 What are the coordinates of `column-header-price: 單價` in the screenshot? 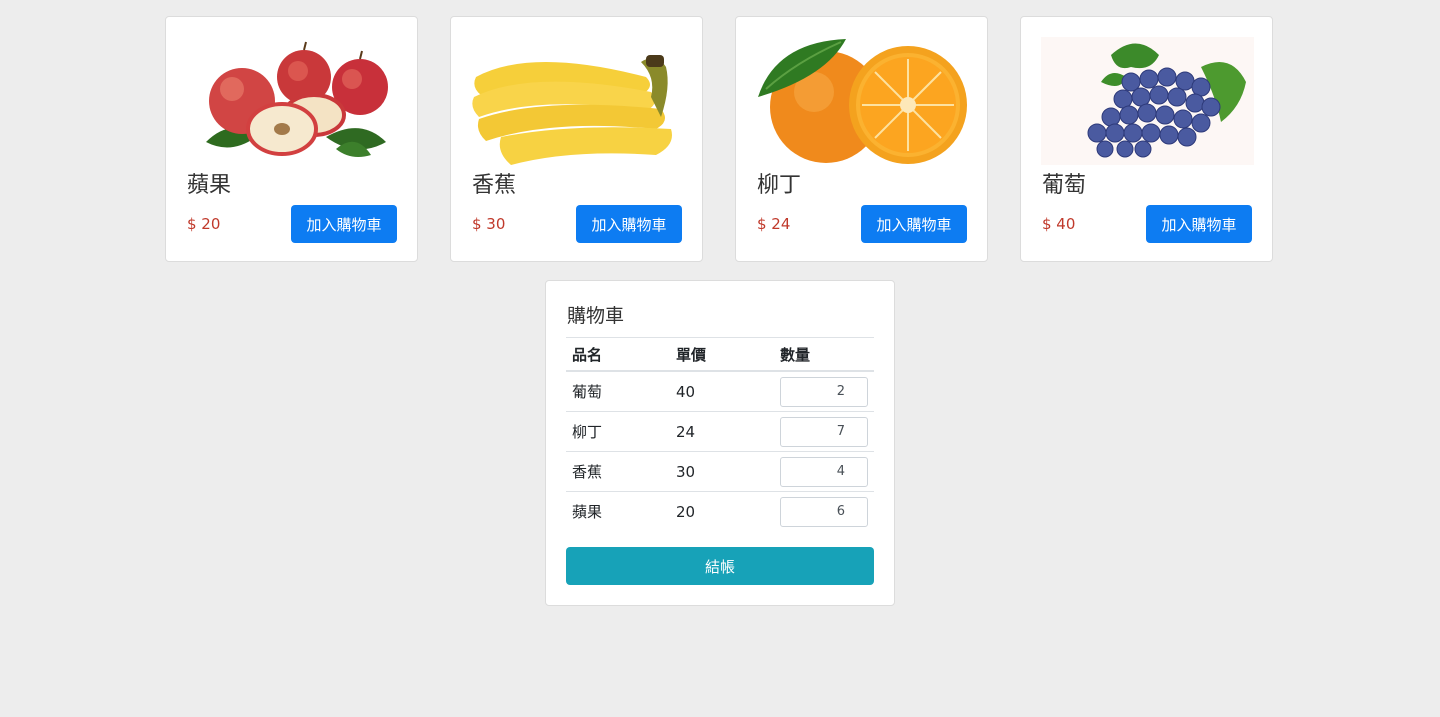 It's located at (722, 354).